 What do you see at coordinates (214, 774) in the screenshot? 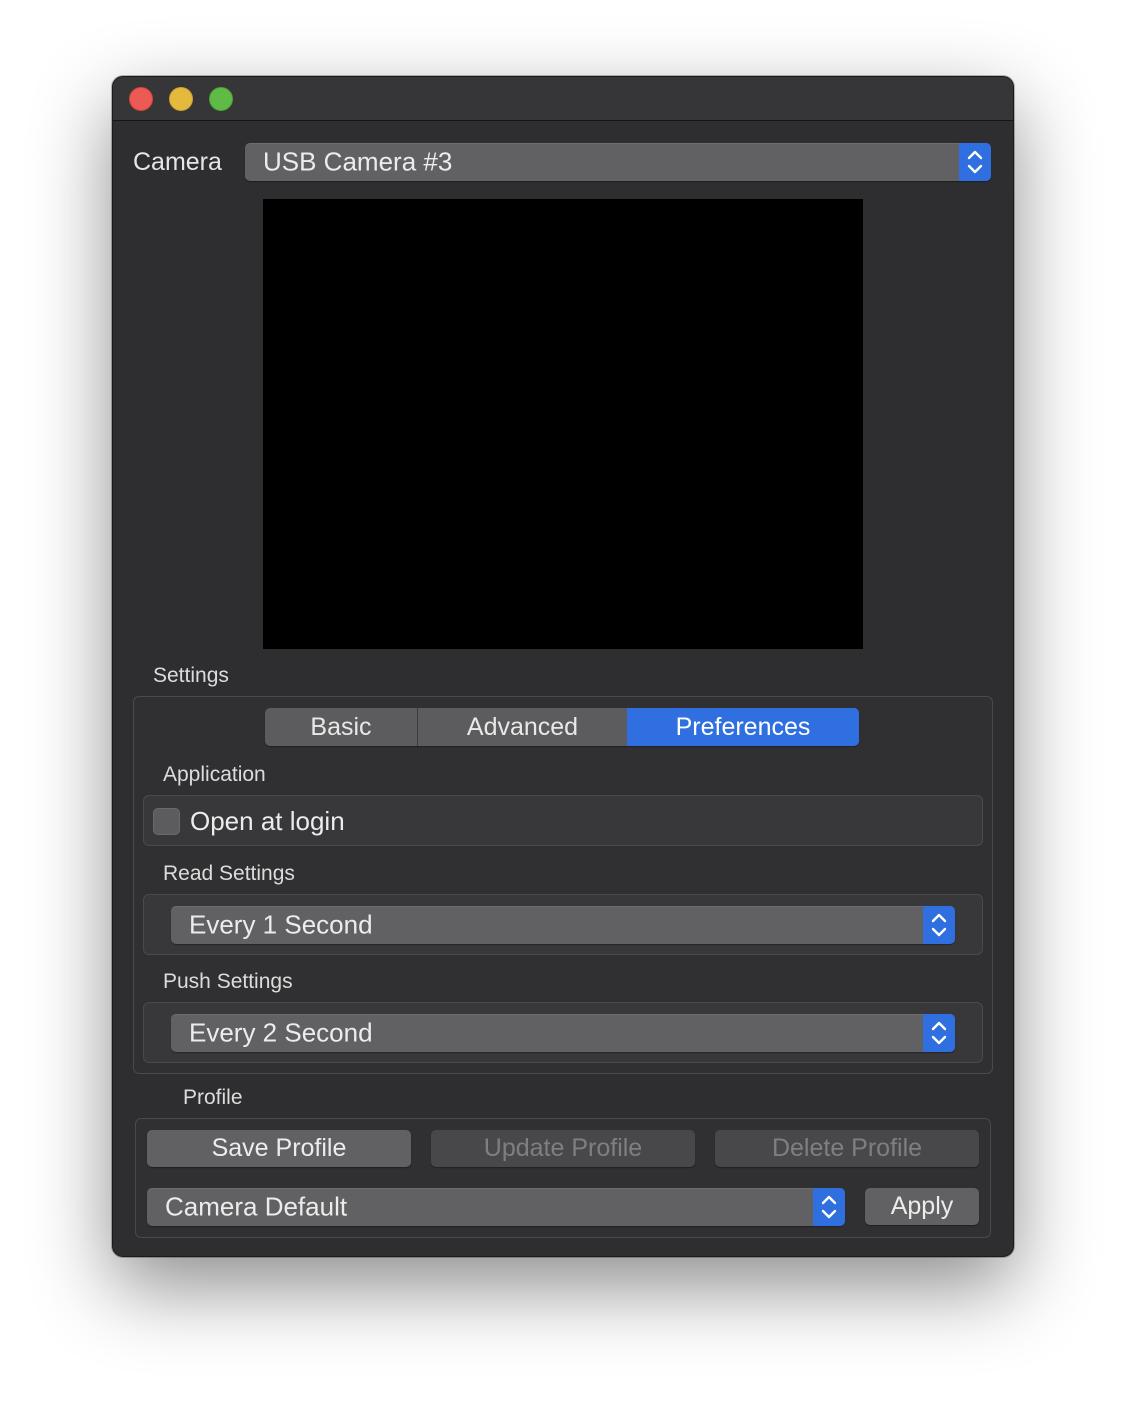
I see `application-label: Application` at bounding box center [214, 774].